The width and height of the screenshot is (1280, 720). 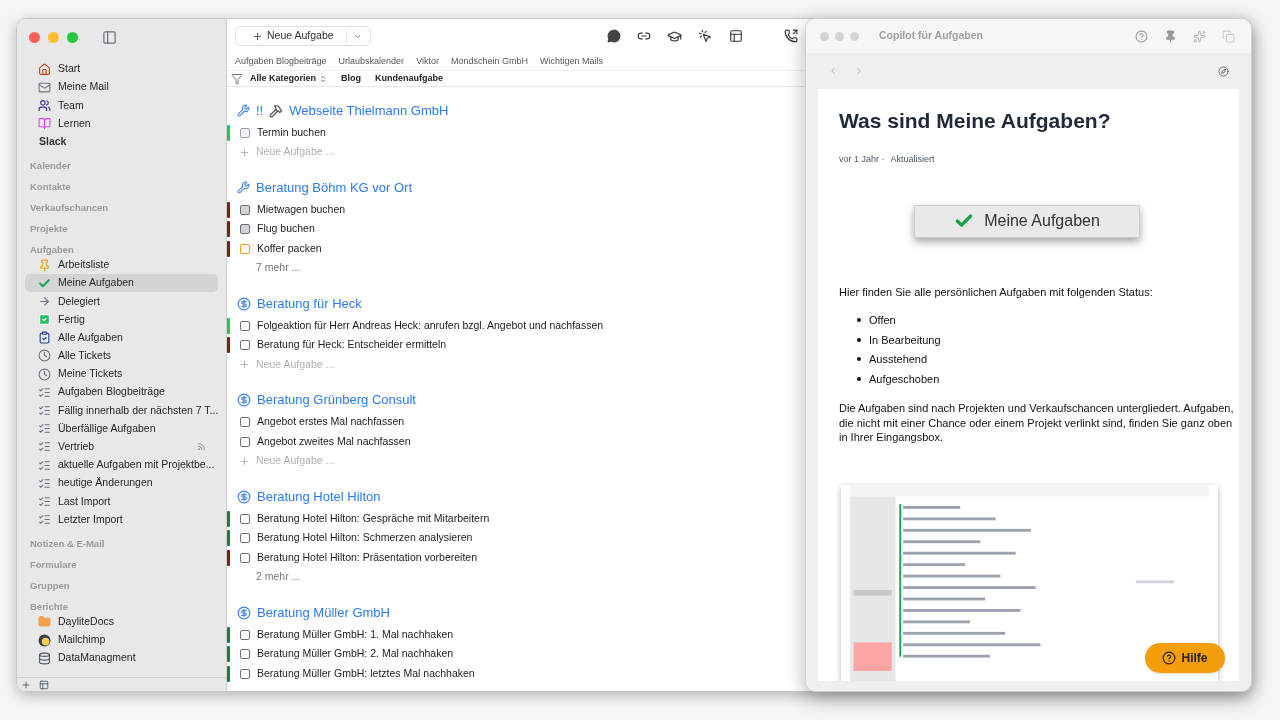 What do you see at coordinates (365, 538) in the screenshot?
I see `task-title: Beratung Hotel Hilton: Schmerzen analysieren` at bounding box center [365, 538].